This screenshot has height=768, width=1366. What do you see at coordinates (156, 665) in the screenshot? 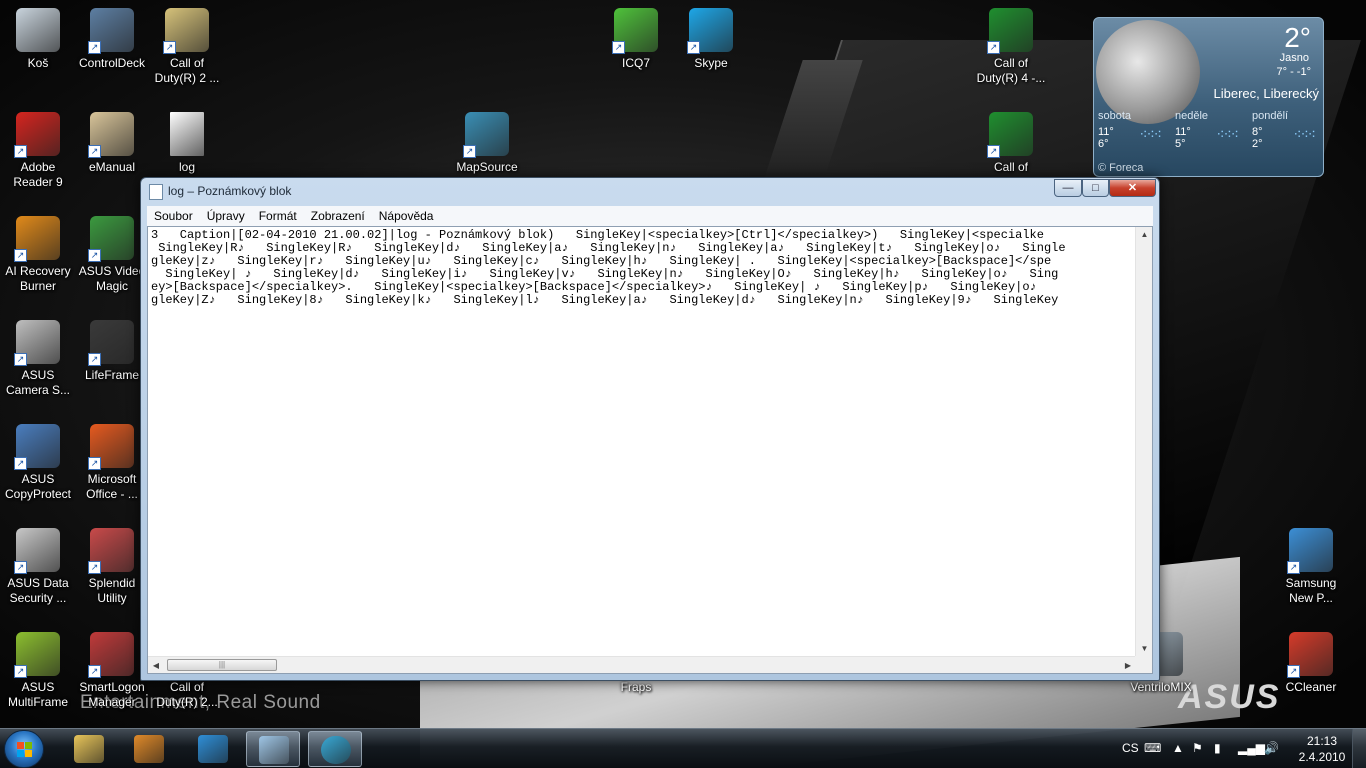
I see `scroll-left-icon: ◀` at bounding box center [156, 665].